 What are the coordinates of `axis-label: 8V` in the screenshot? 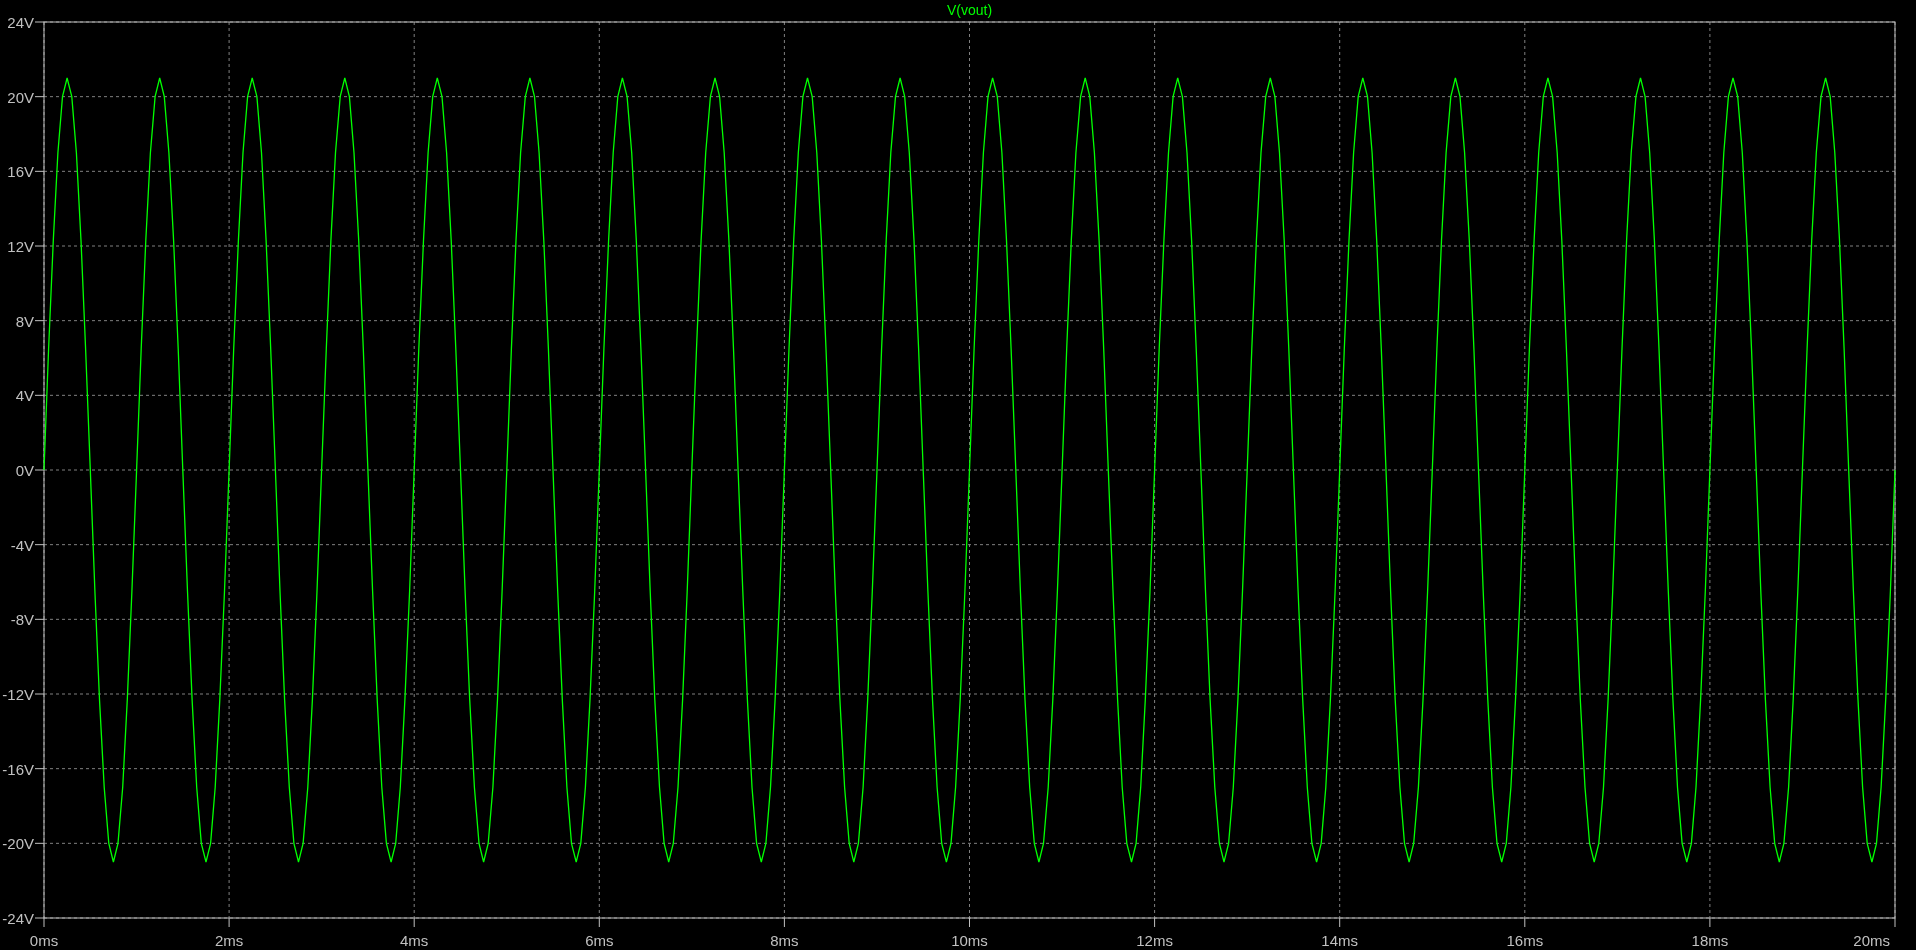 It's located at (24, 321).